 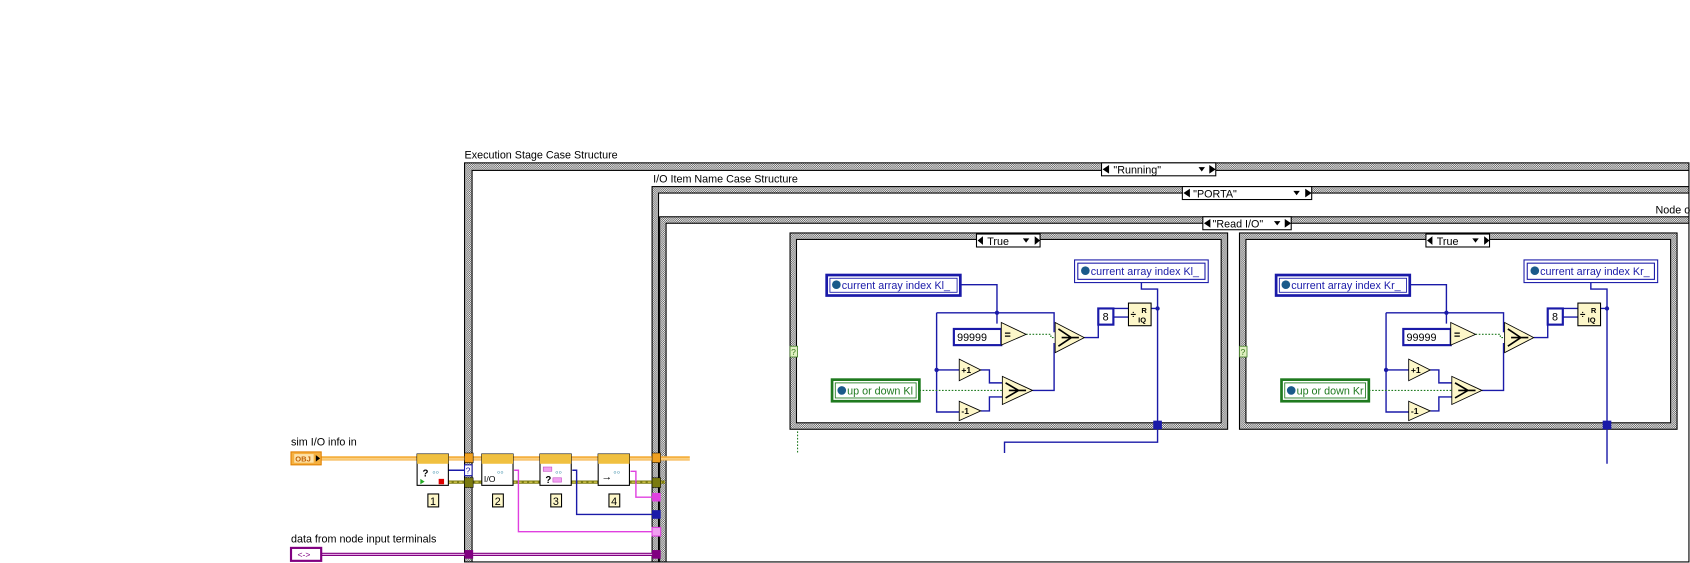 What do you see at coordinates (433, 502) in the screenshot?
I see `svg-text: 1` at bounding box center [433, 502].